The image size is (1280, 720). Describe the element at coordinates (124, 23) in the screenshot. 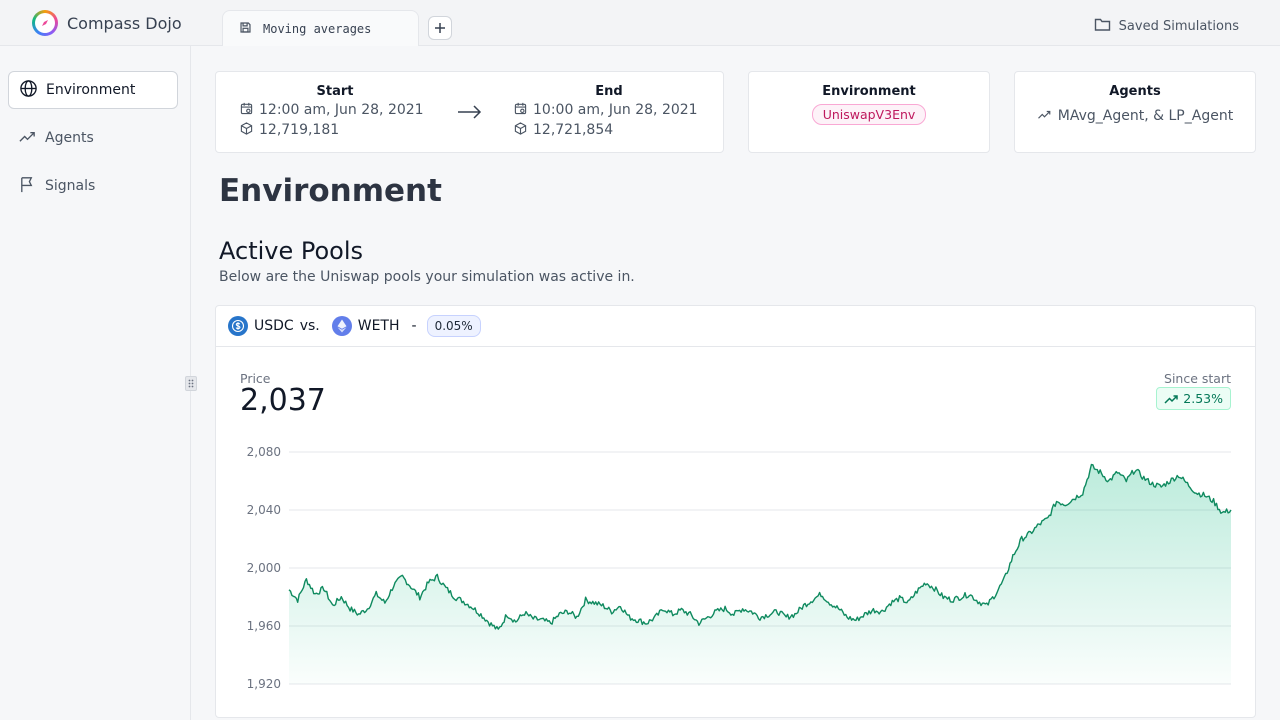

I see `app-name: Compass Dojo` at that location.